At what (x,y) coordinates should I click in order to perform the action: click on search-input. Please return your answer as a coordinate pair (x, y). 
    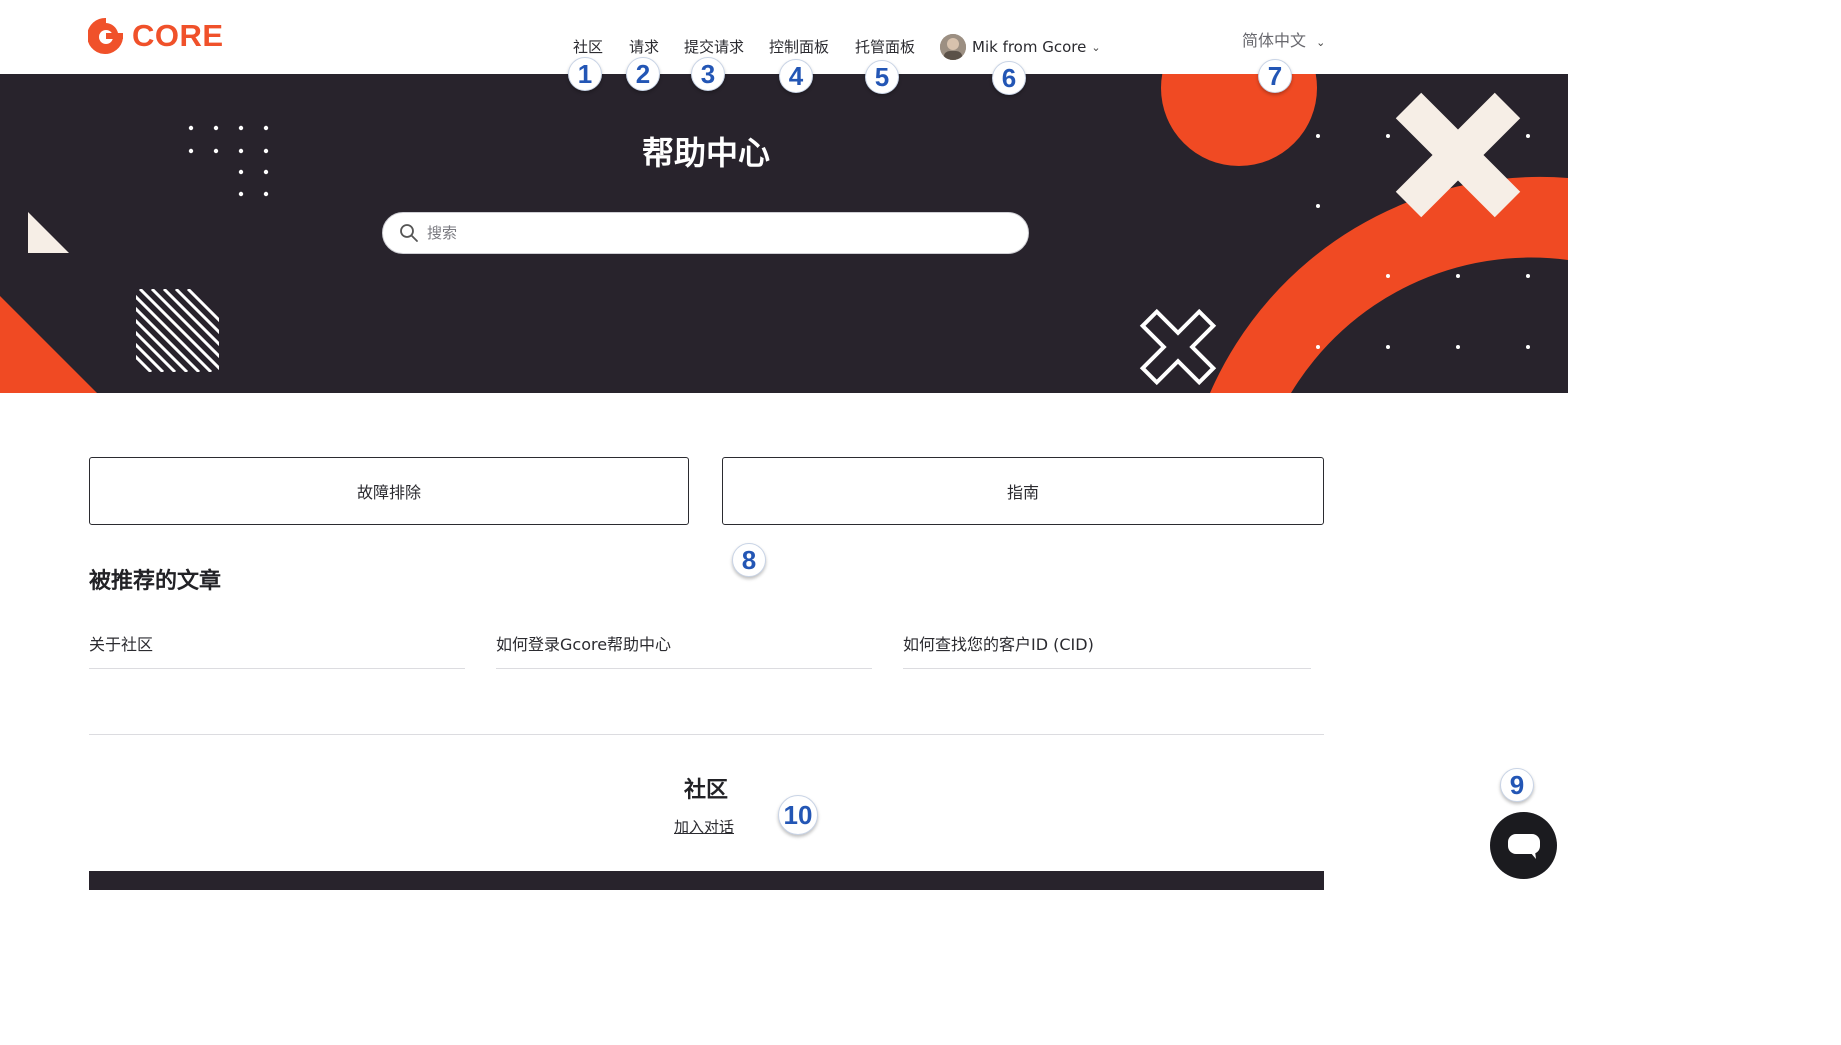
    Looking at the image, I should click on (707, 233).